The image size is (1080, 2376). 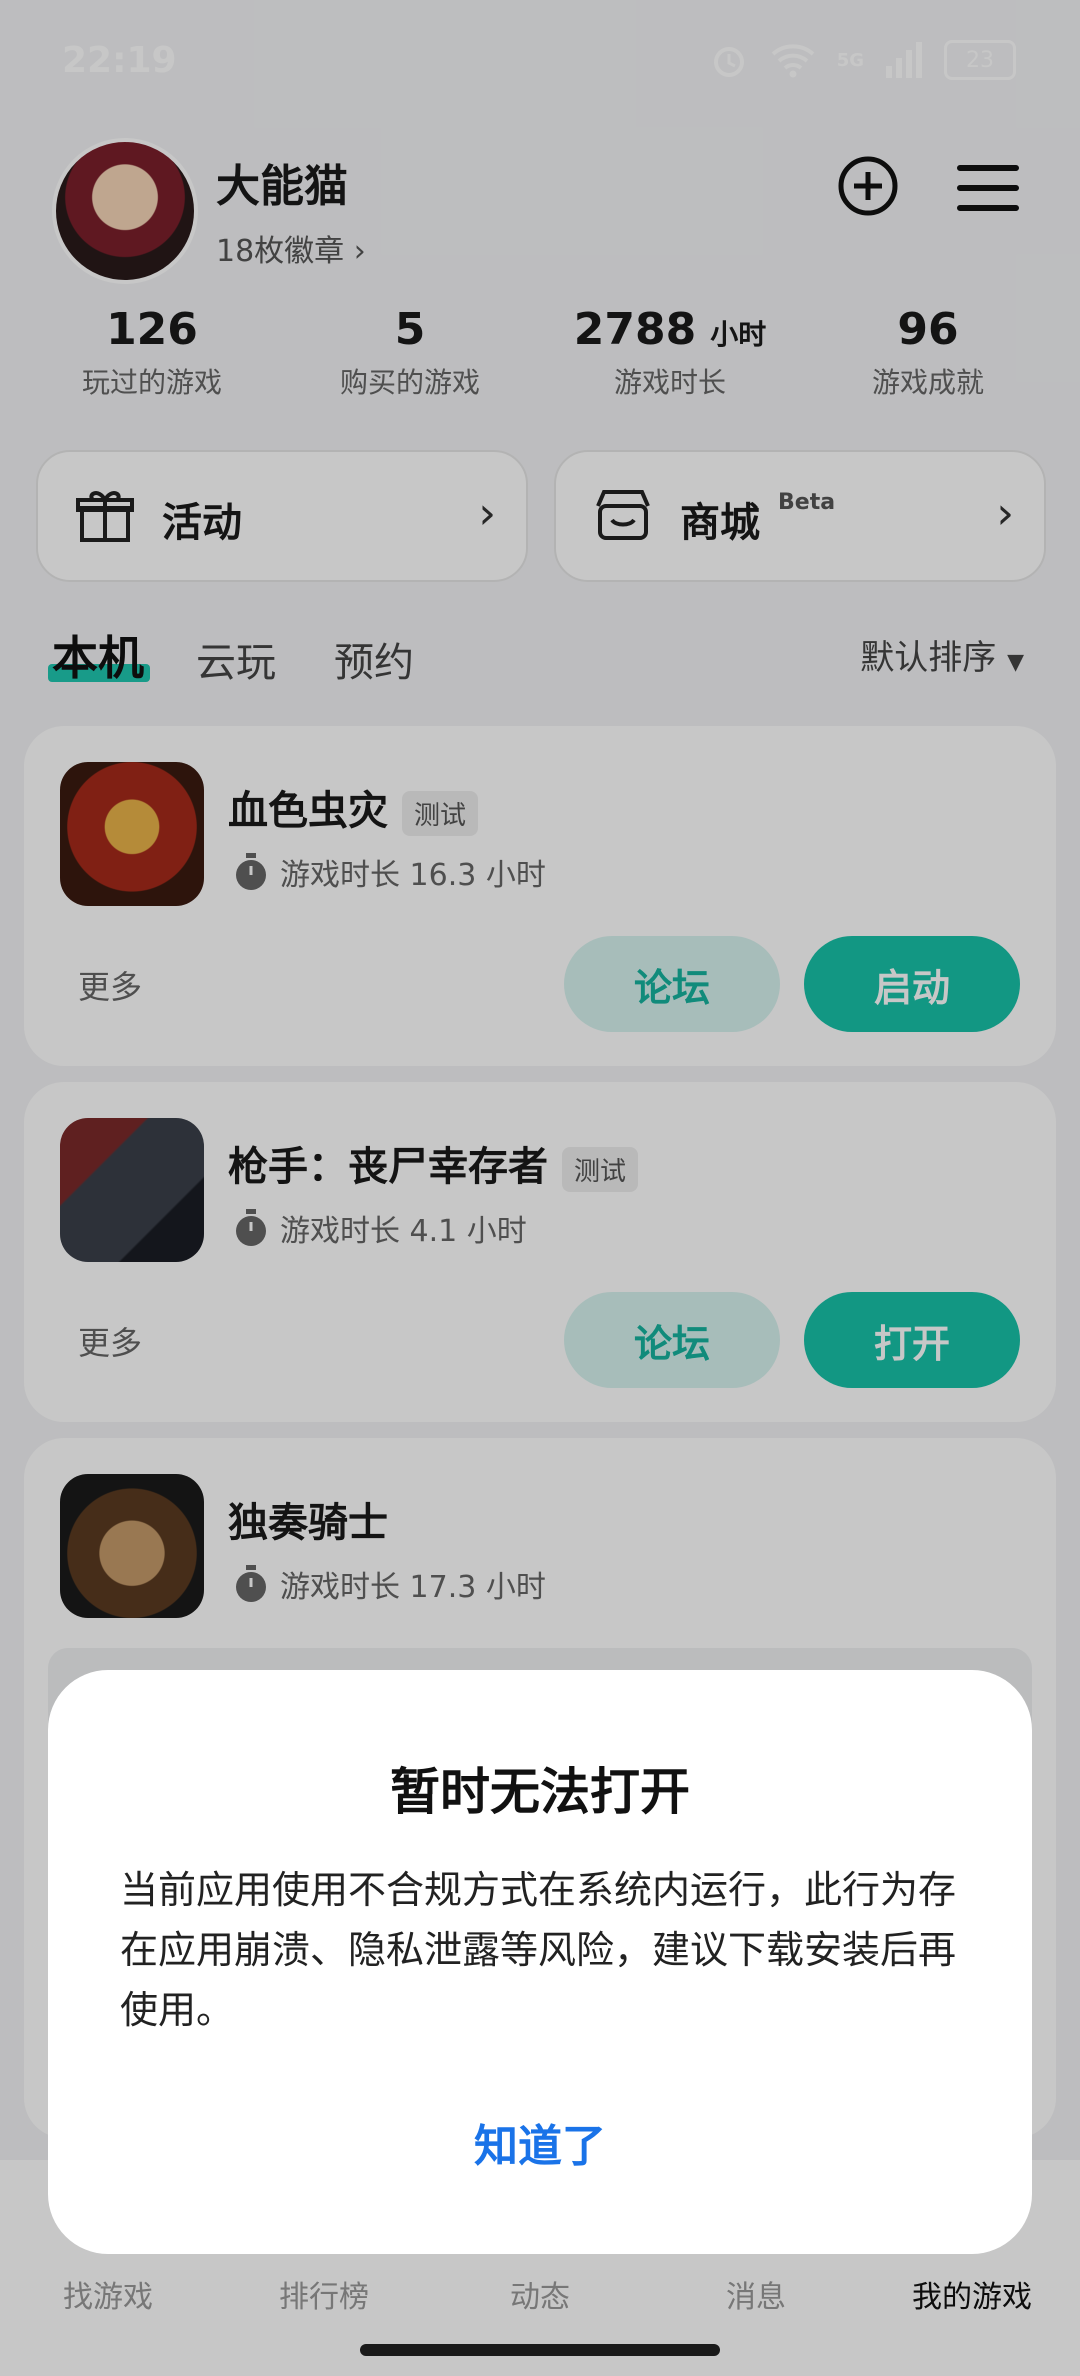 What do you see at coordinates (540, 1792) in the screenshot?
I see `dialog-title: 暂时无法打开` at bounding box center [540, 1792].